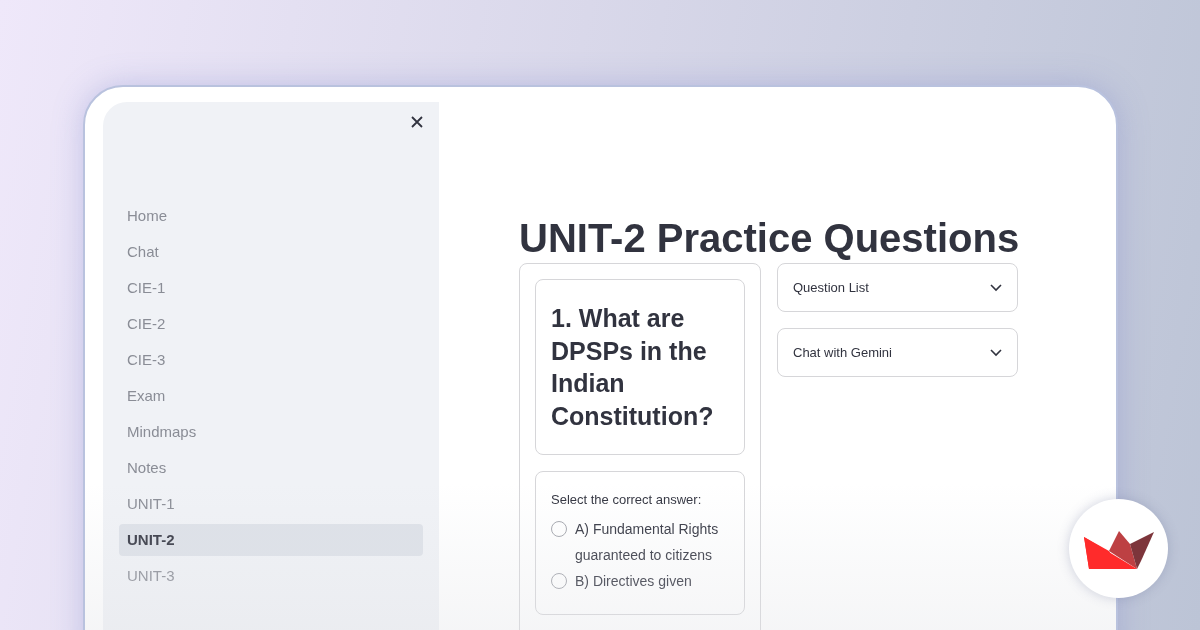 The width and height of the screenshot is (1200, 630). I want to click on option-label: B) Directives given, so click(634, 581).